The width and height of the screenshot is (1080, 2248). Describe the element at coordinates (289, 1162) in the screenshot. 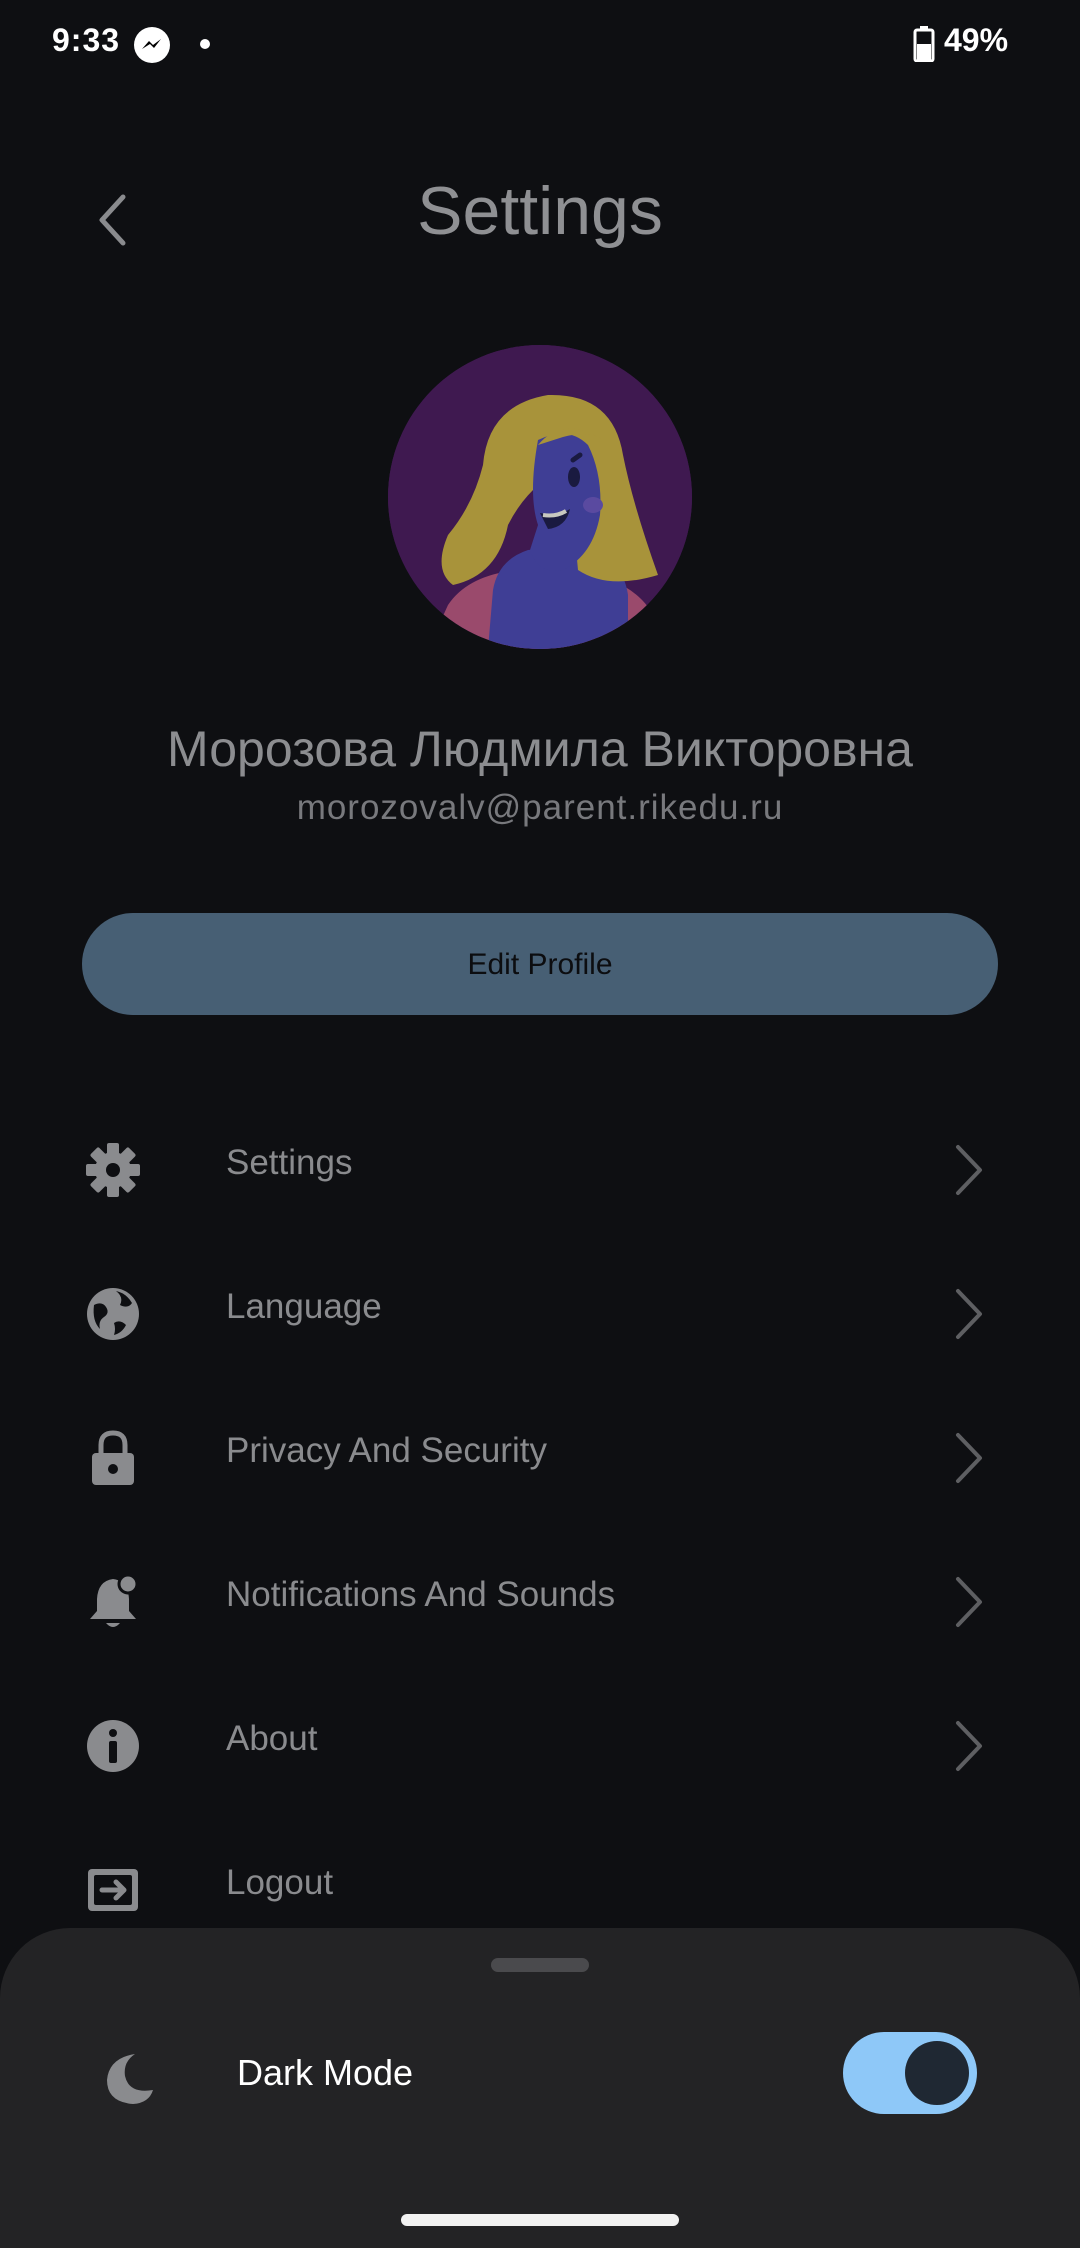

I see `menu-item-label: Settings` at that location.